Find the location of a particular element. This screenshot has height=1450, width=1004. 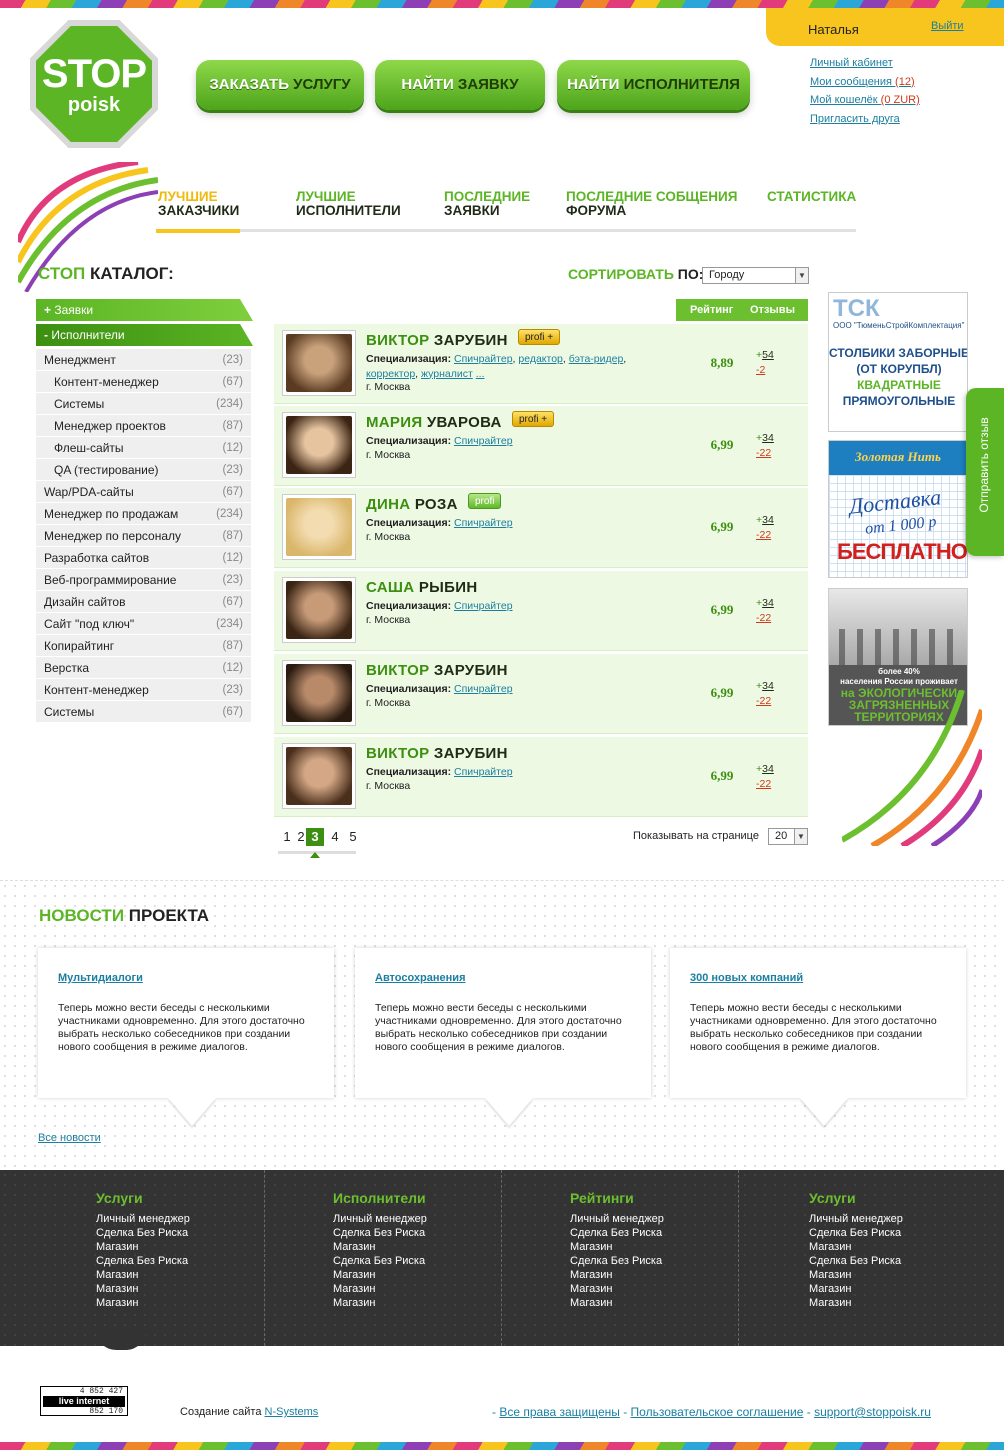

spec-link: корректор is located at coordinates (390, 374).